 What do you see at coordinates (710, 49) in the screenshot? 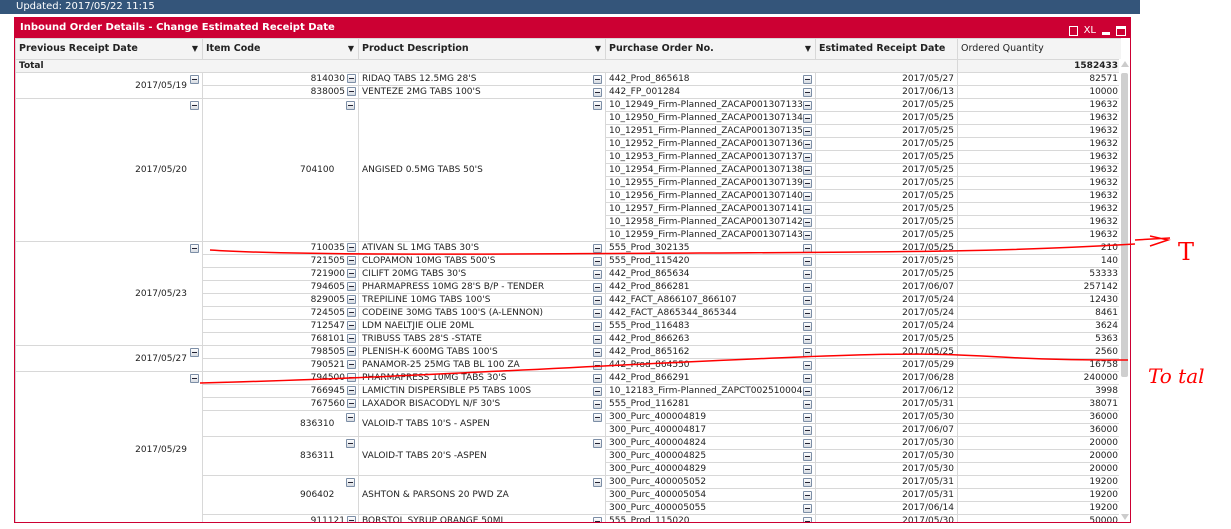
I see `column-header-purchase-order-no: Purchase Order No. ▼` at bounding box center [710, 49].